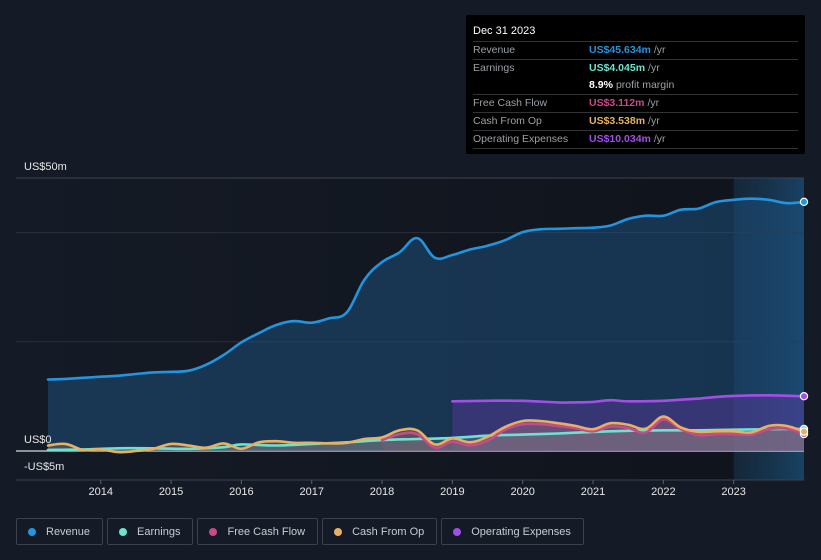 This screenshot has height=560, width=821. I want to click on tooltip-label: Operating Expenses, so click(521, 139).